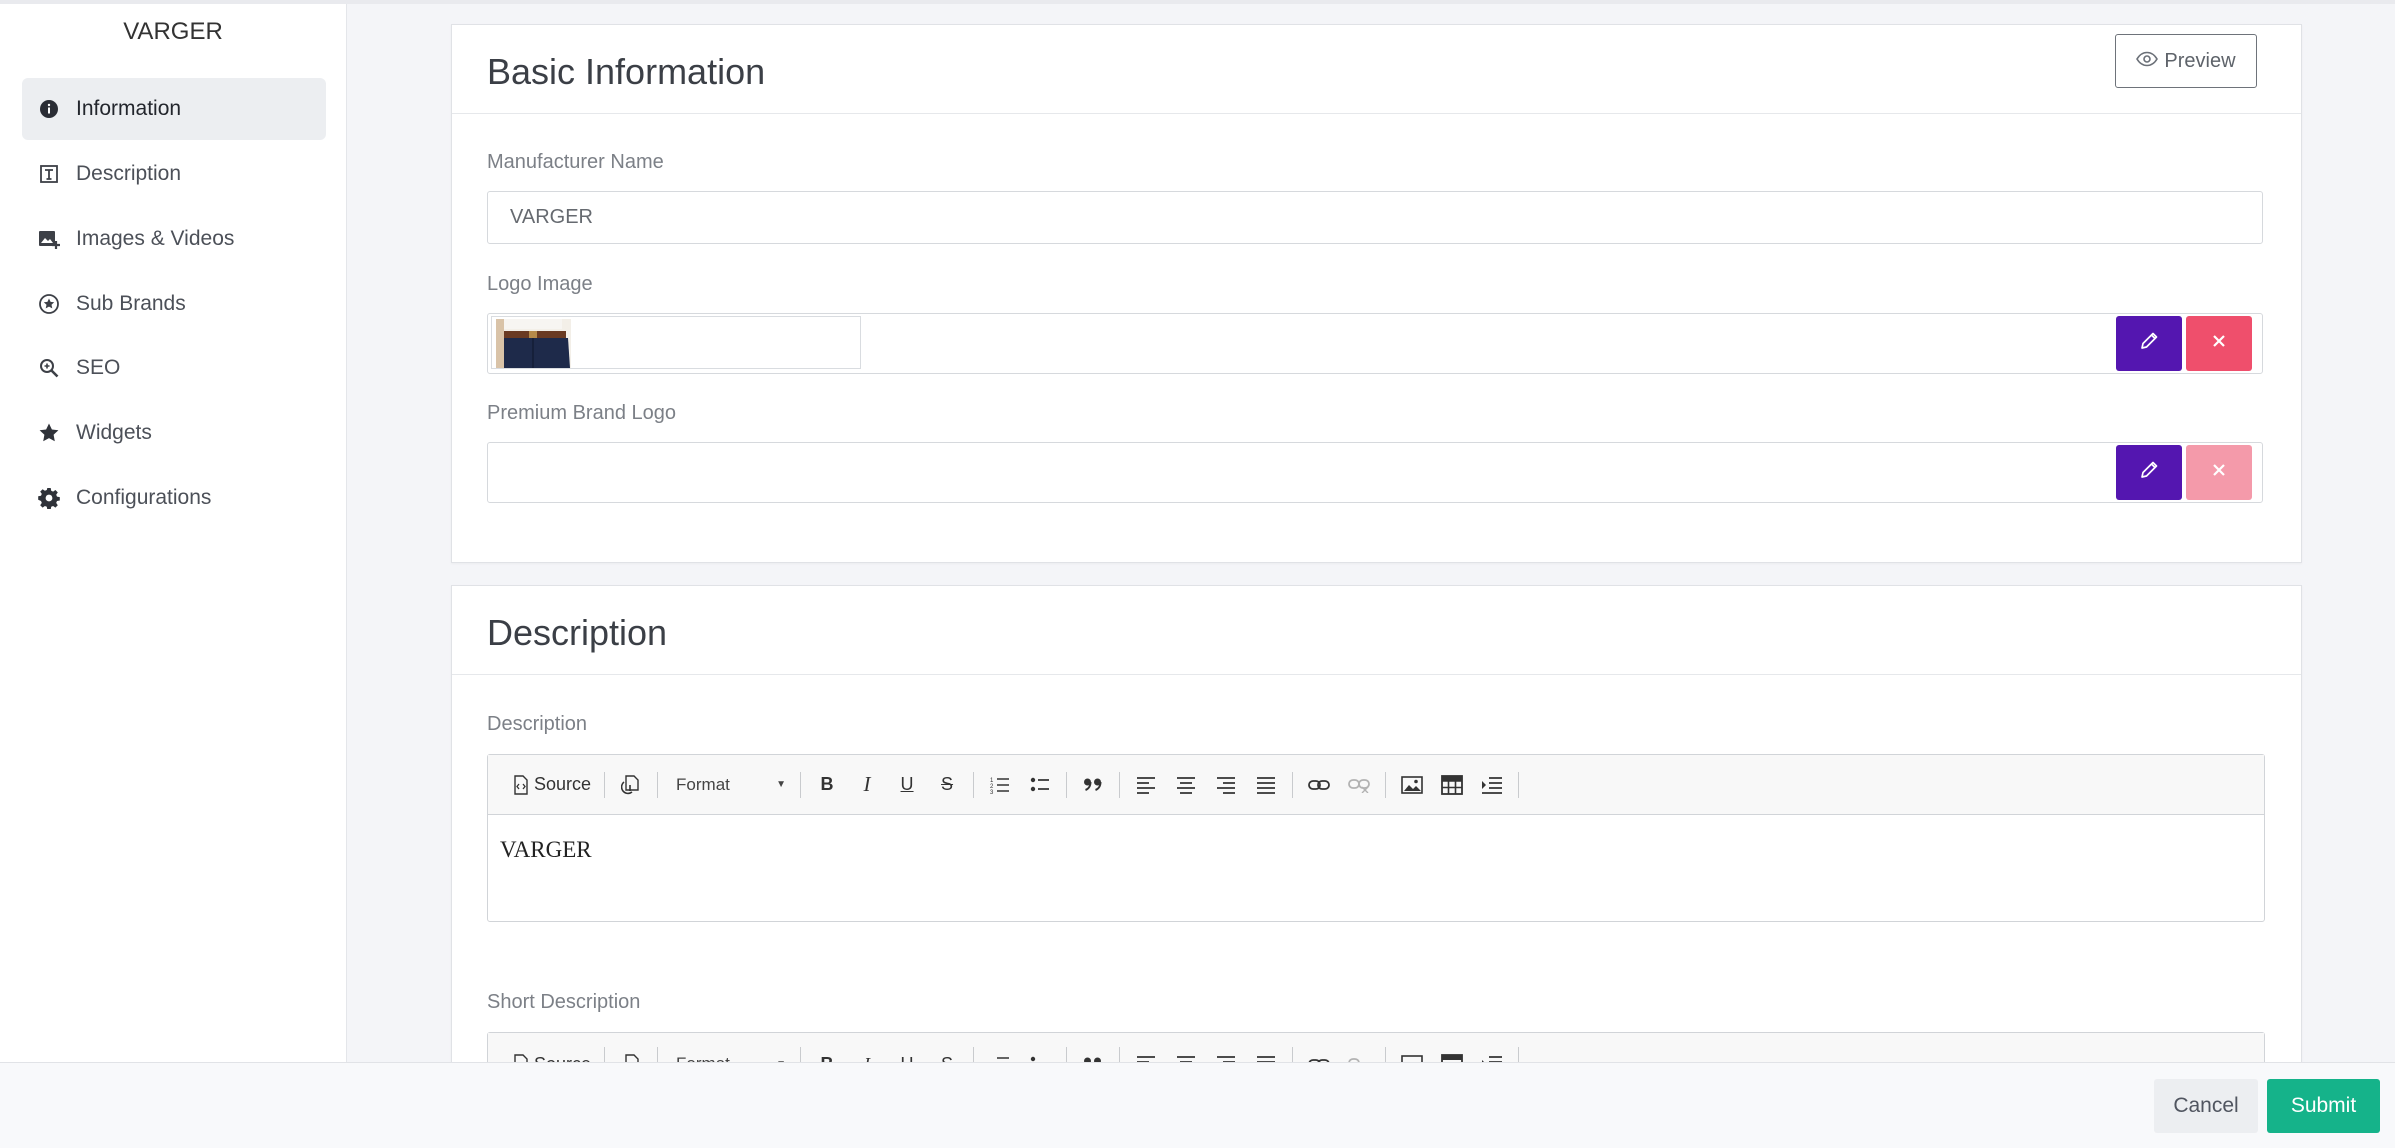 The height and width of the screenshot is (1148, 2395). Describe the element at coordinates (49, 239) in the screenshot. I see `image-add-icon` at that location.